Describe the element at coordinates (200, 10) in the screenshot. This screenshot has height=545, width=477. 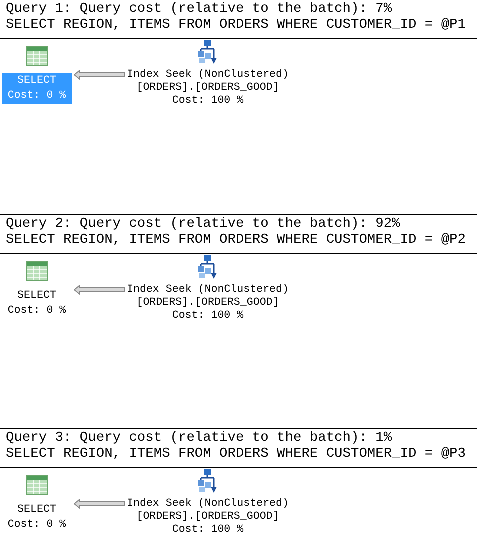
I see `query-cost-header: Query 1: Query cost (relative to the batch): 7%` at that location.